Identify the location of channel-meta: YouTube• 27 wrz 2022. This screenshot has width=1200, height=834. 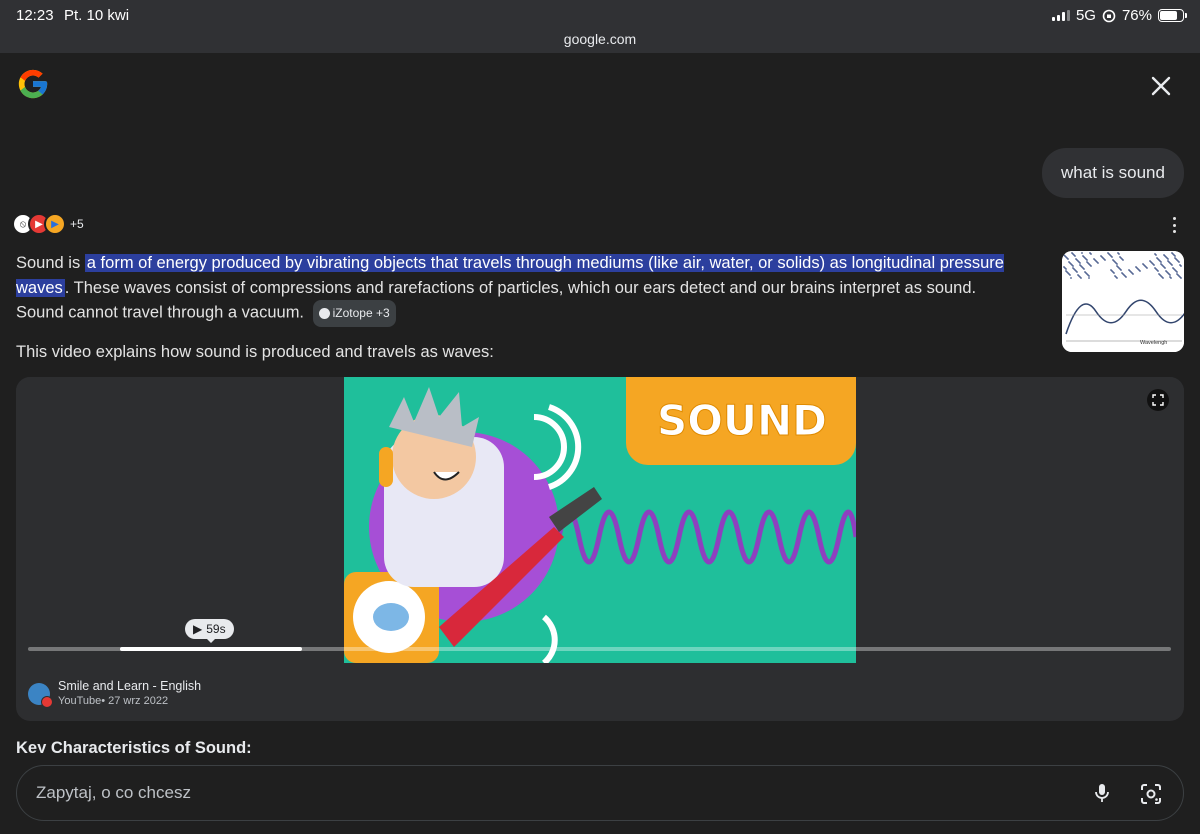
(113, 701).